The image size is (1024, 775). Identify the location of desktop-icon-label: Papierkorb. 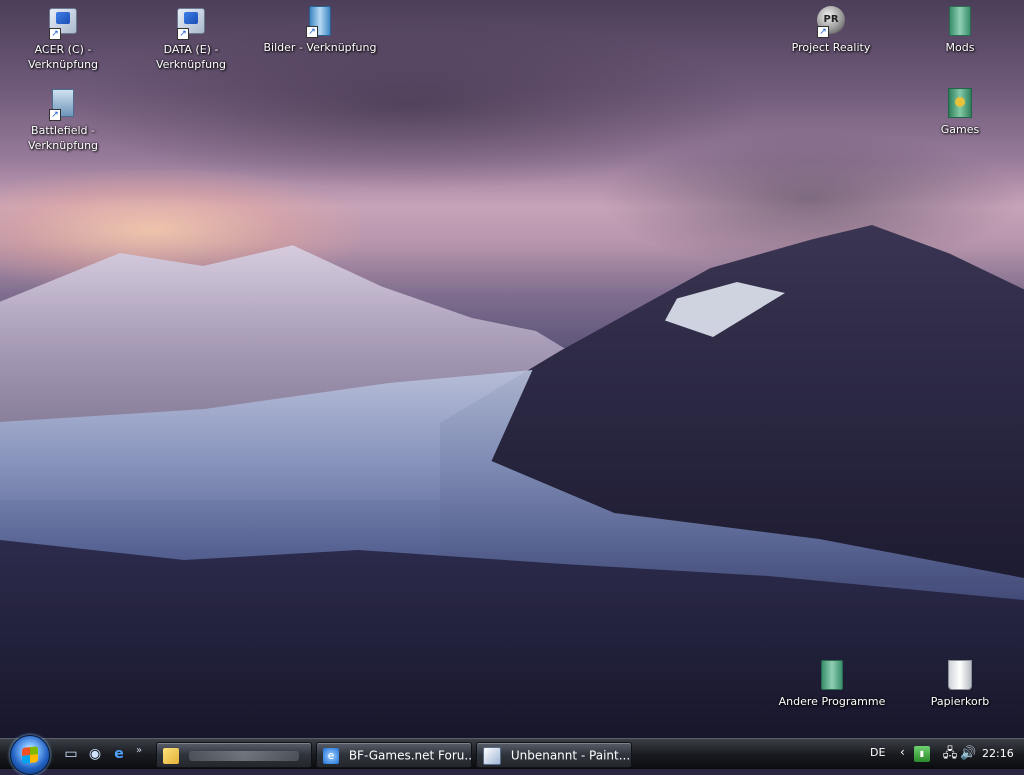
(960, 701).